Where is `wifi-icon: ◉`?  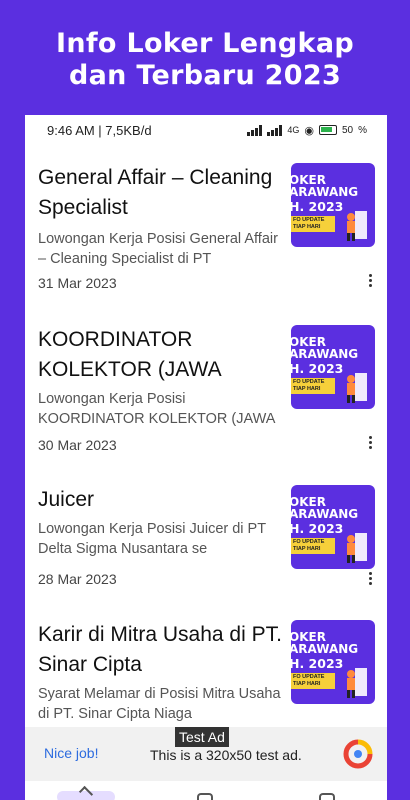
wifi-icon: ◉ is located at coordinates (309, 130).